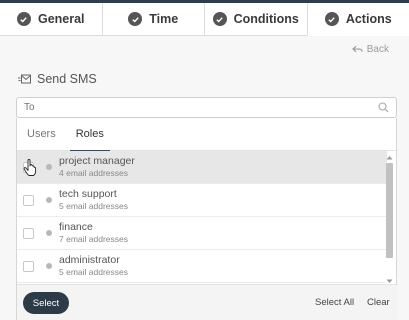  What do you see at coordinates (202, 266) in the screenshot?
I see `list-item: administrator 5 email addresses` at bounding box center [202, 266].